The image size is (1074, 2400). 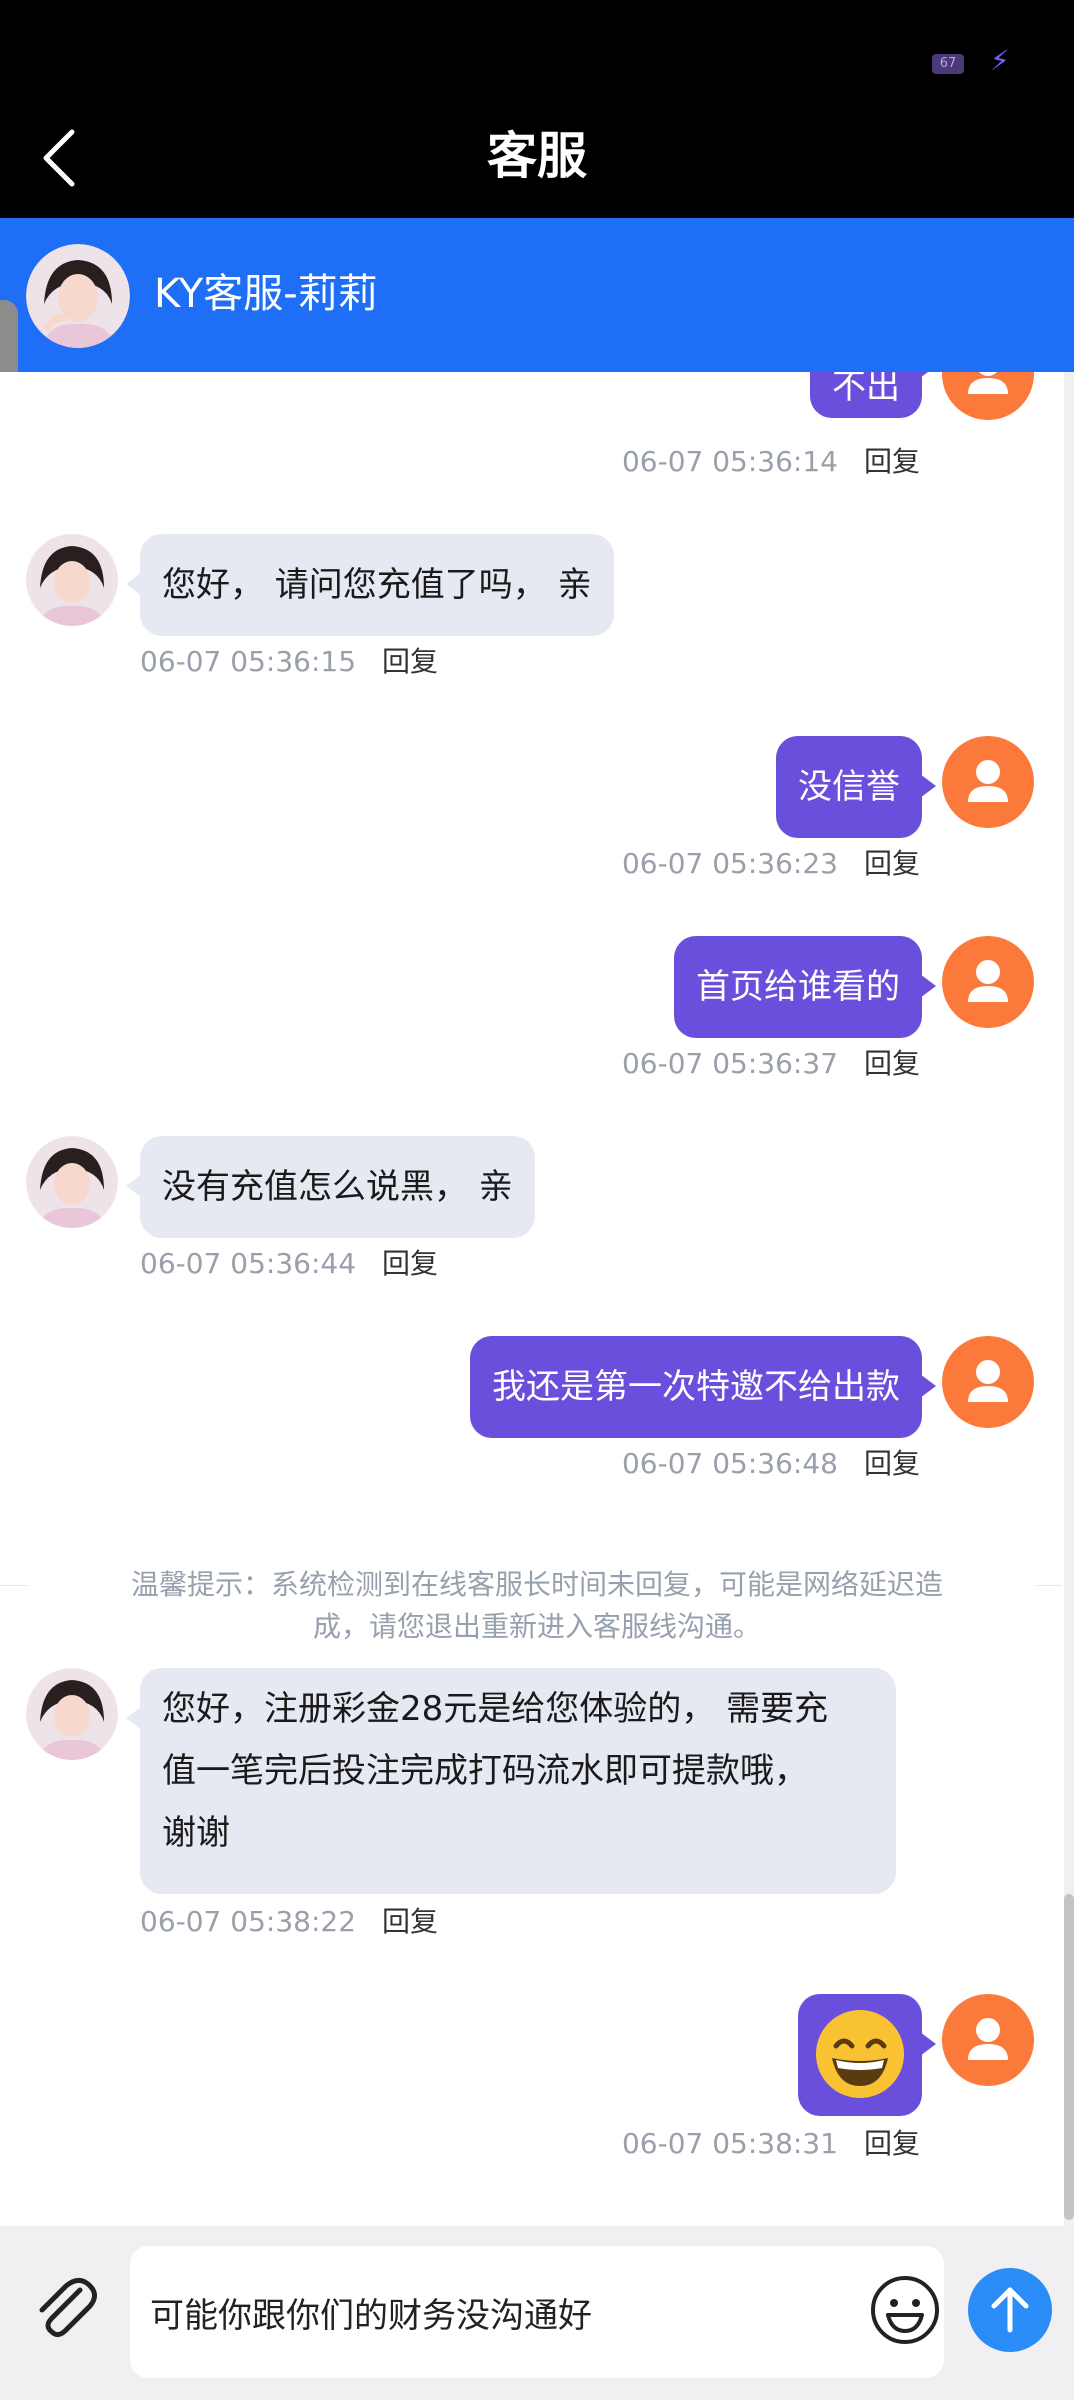 I want to click on message-text: 我还是第一次特邀不给出款, so click(x=696, y=1387).